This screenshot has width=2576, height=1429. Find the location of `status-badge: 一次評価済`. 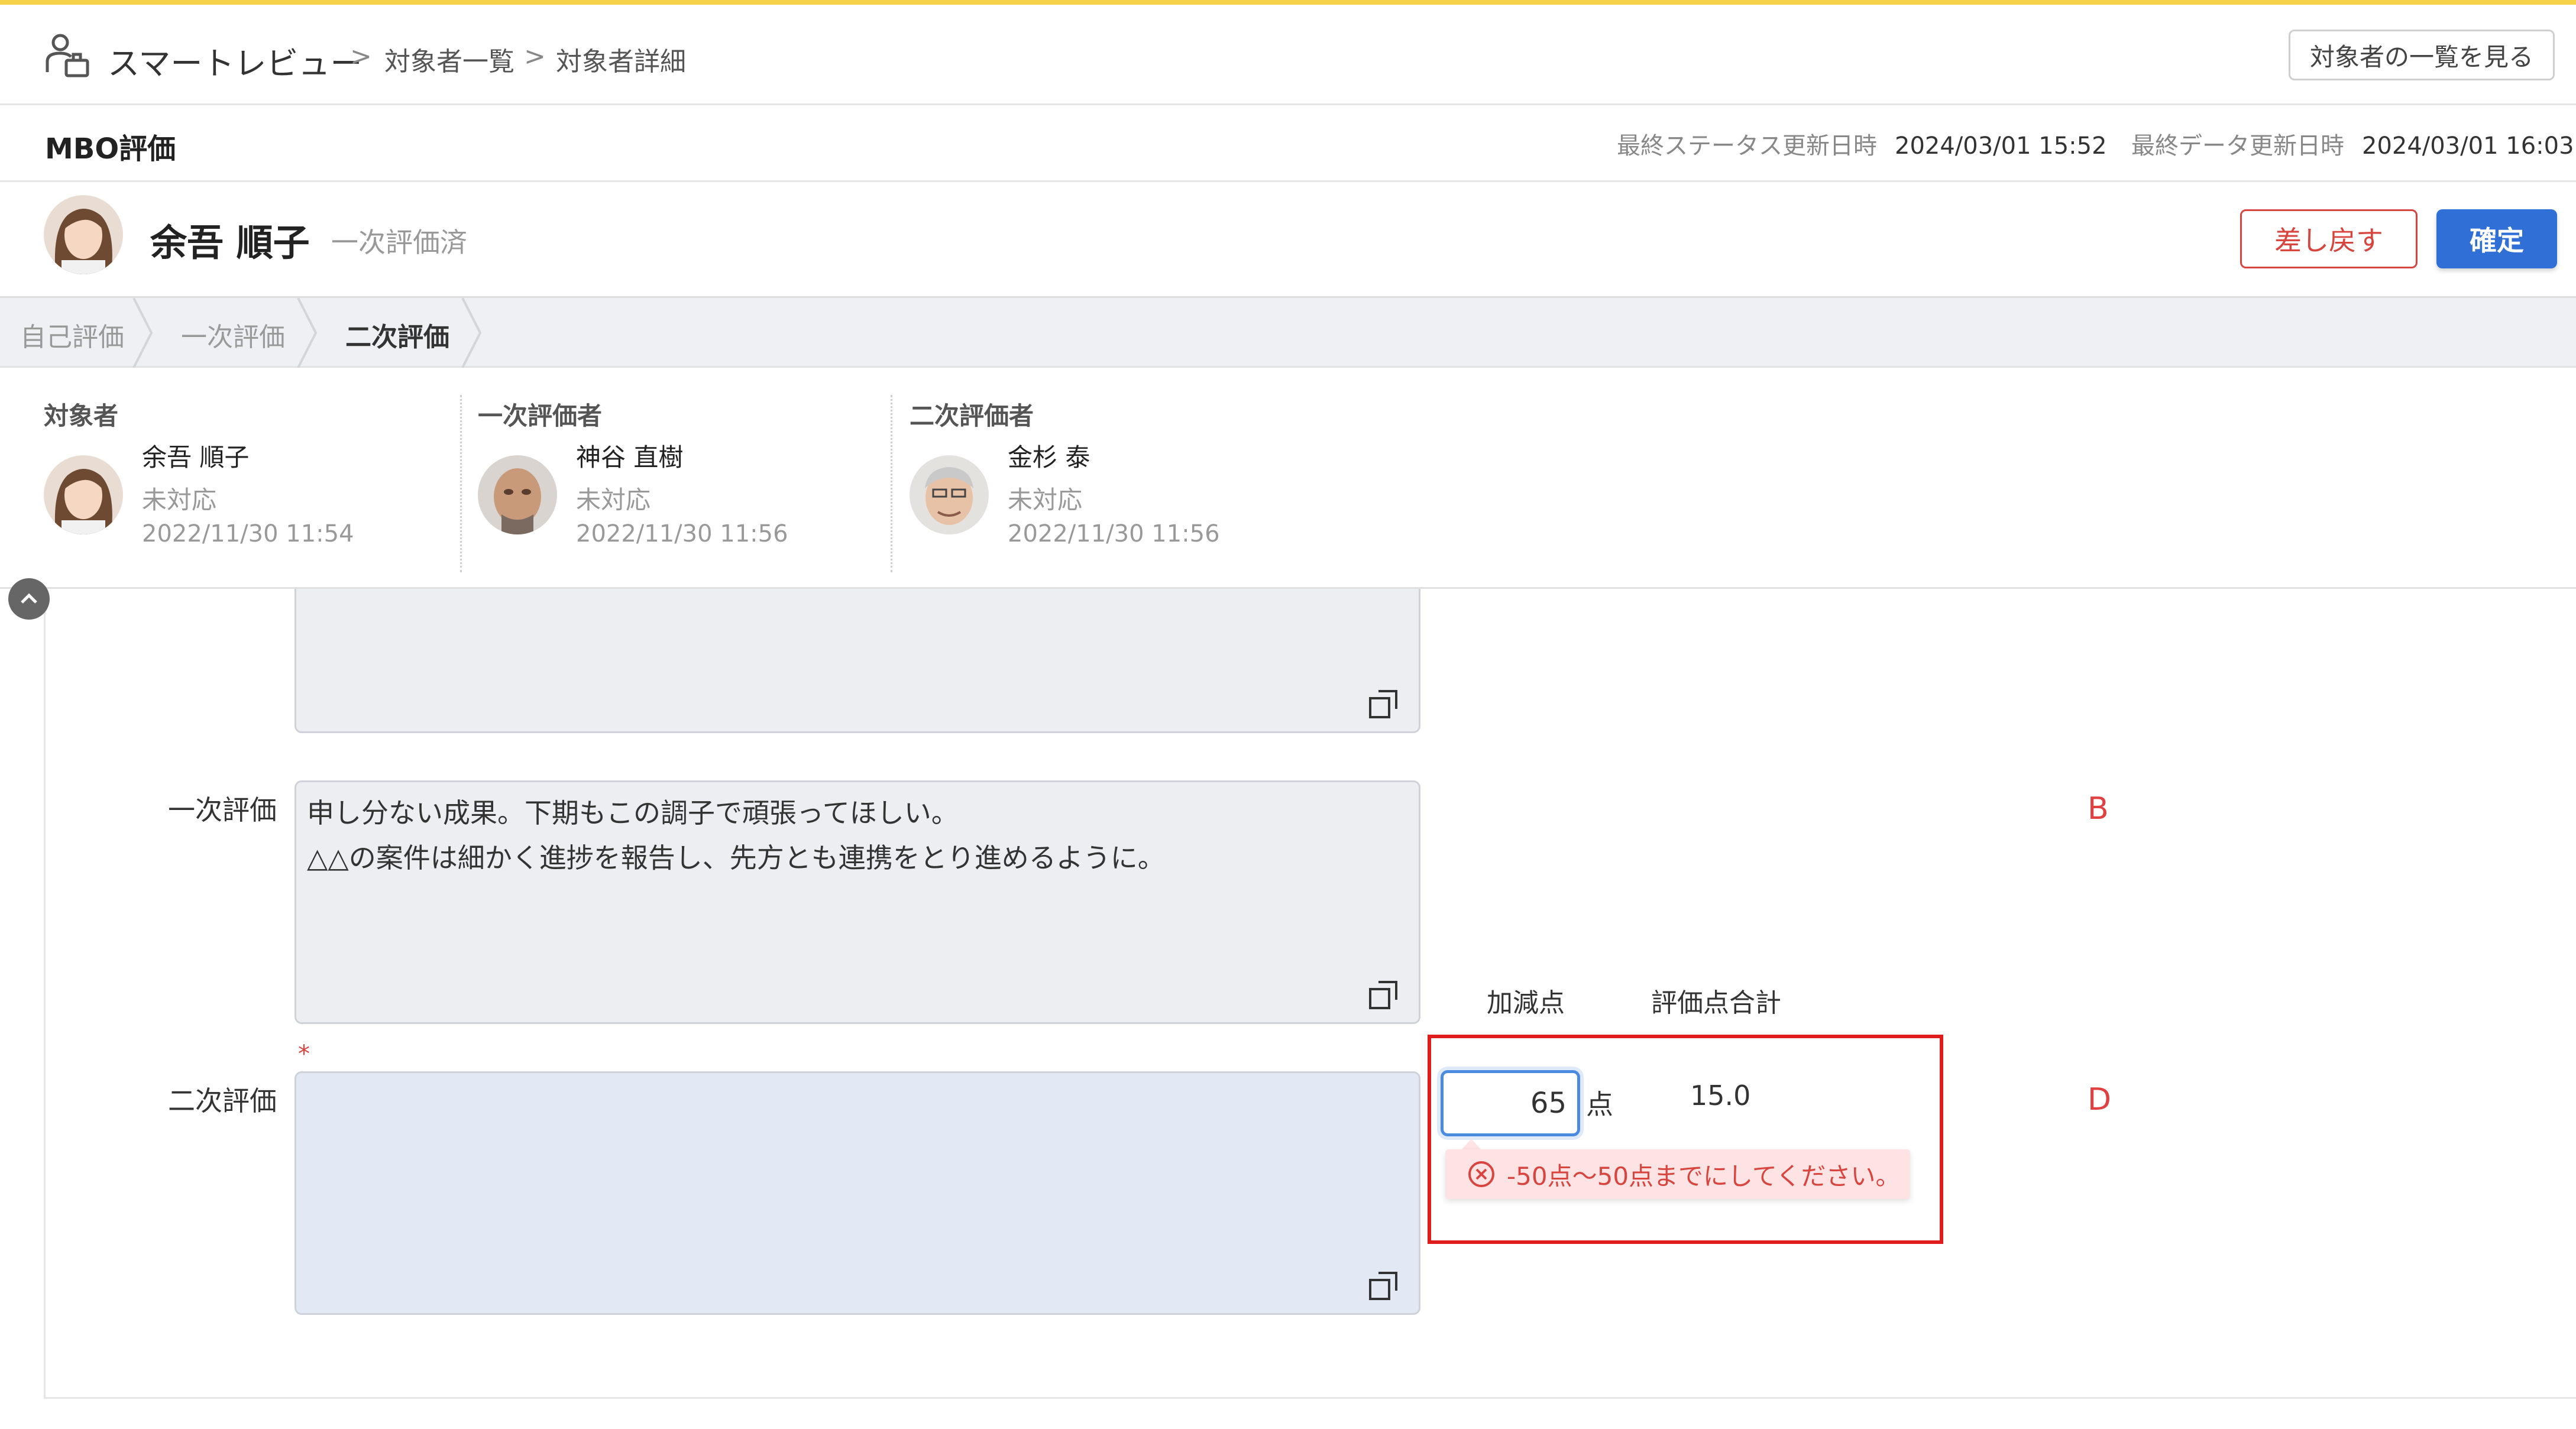

status-badge: 一次評価済 is located at coordinates (399, 242).